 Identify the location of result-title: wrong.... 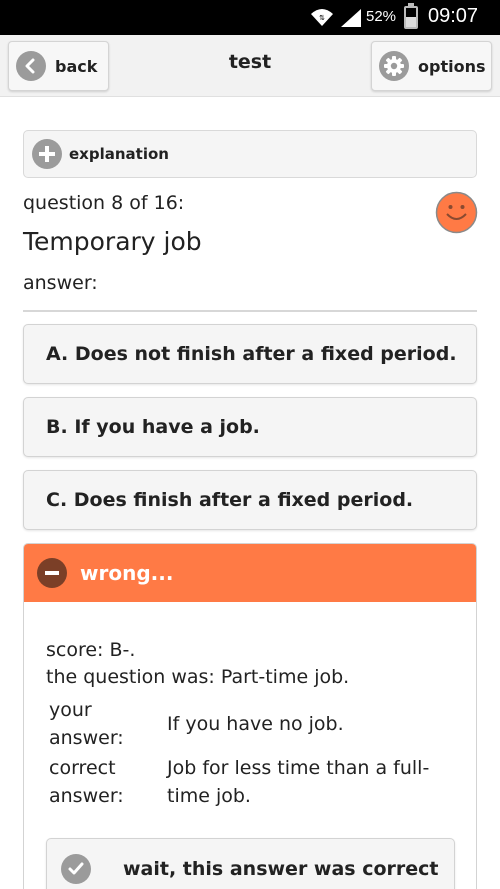
(127, 573).